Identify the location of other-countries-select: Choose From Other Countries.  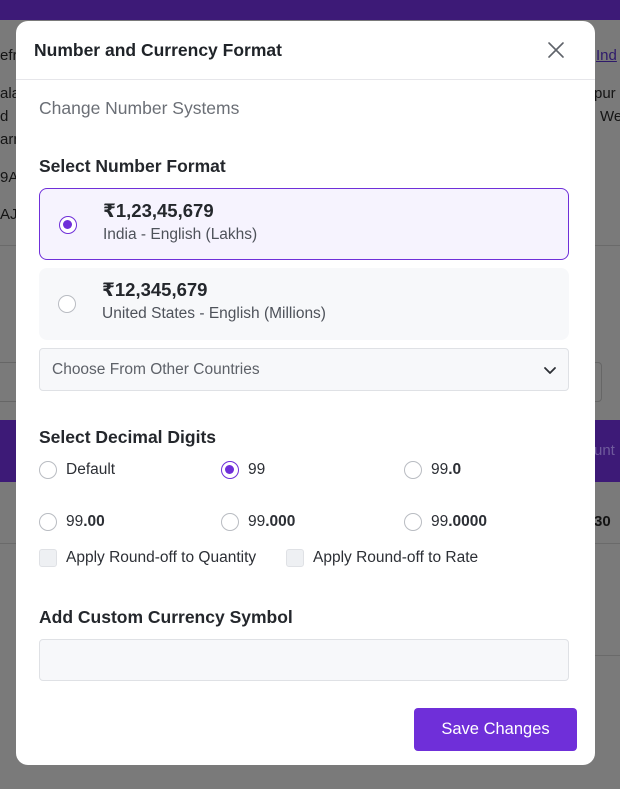
(304, 369).